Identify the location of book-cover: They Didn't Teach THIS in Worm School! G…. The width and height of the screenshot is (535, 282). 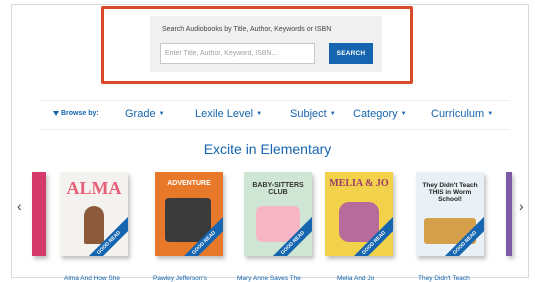
(450, 214).